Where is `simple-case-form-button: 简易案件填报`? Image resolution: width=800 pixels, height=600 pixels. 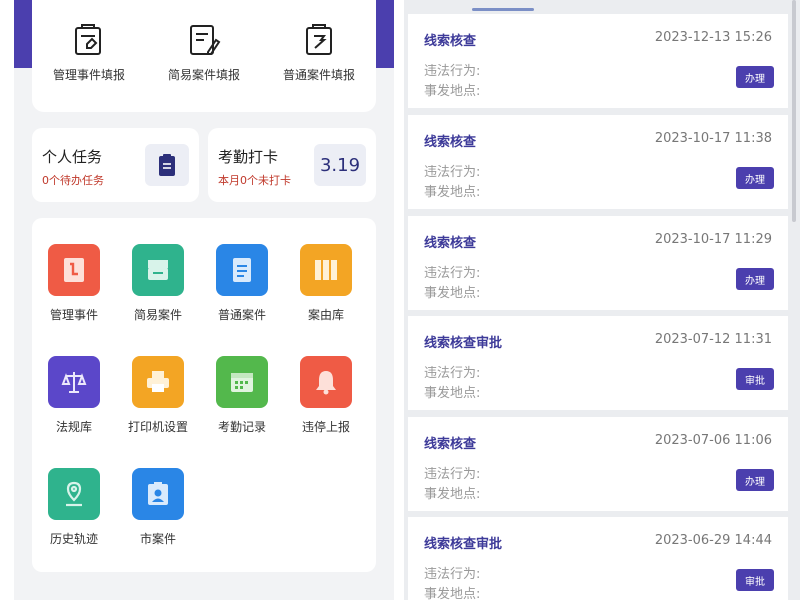
simple-case-form-button: 简易案件填报 is located at coordinates (204, 52).